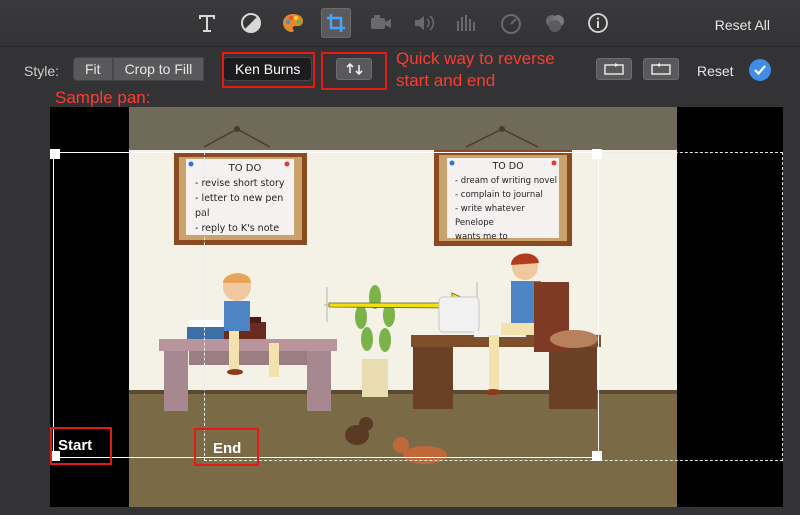 This screenshot has height=515, width=800. Describe the element at coordinates (103, 97) in the screenshot. I see `sample-pan-annotation: Sample pan:` at that location.